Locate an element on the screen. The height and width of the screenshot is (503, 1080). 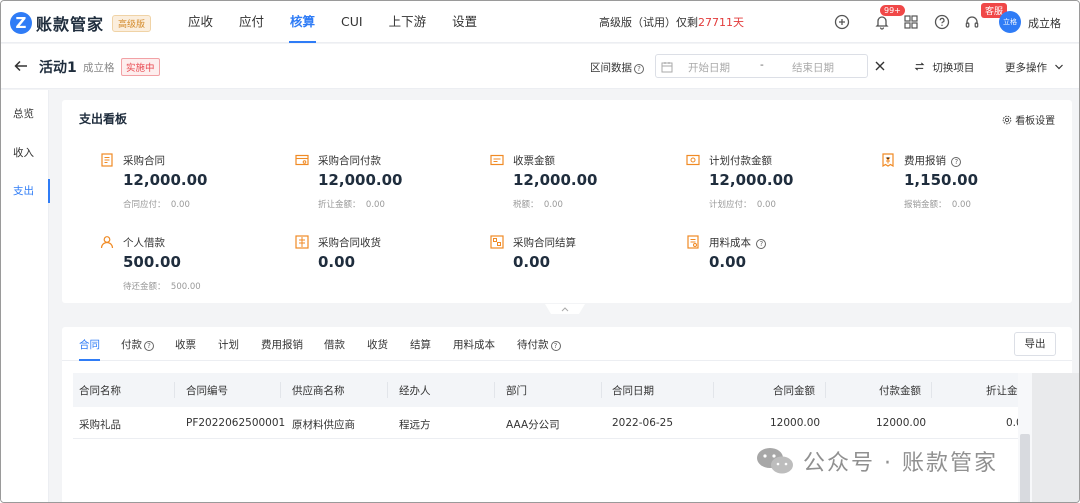
add-circle-icon is located at coordinates (842, 22).